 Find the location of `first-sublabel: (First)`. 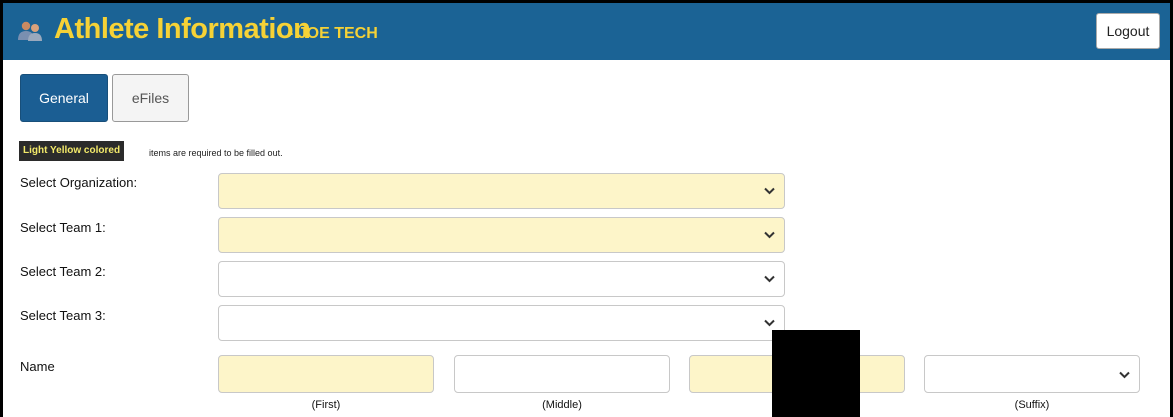

first-sublabel: (First) is located at coordinates (326, 405).